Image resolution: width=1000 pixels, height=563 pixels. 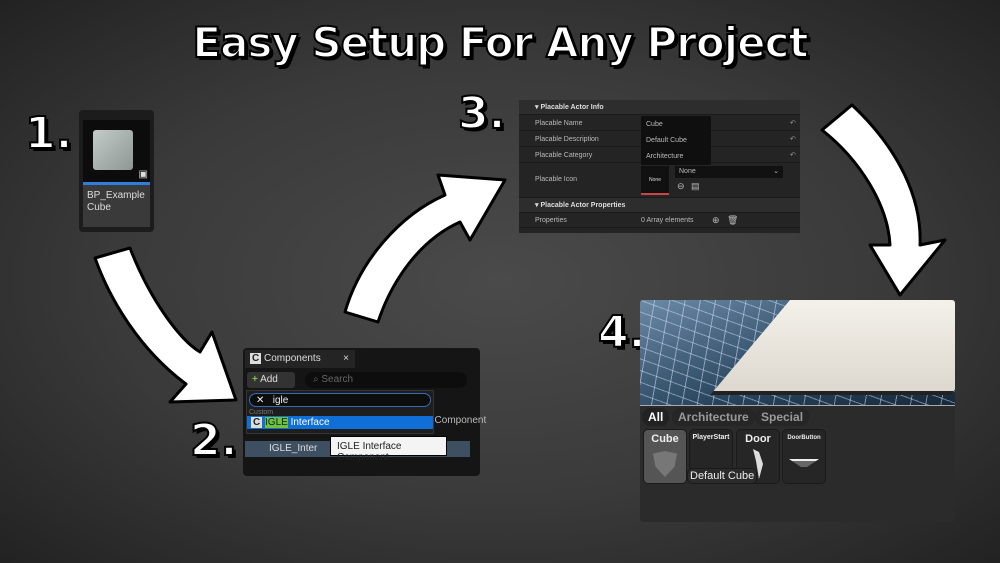 What do you see at coordinates (722, 476) in the screenshot?
I see `tile-tooltip: Default Cube` at bounding box center [722, 476].